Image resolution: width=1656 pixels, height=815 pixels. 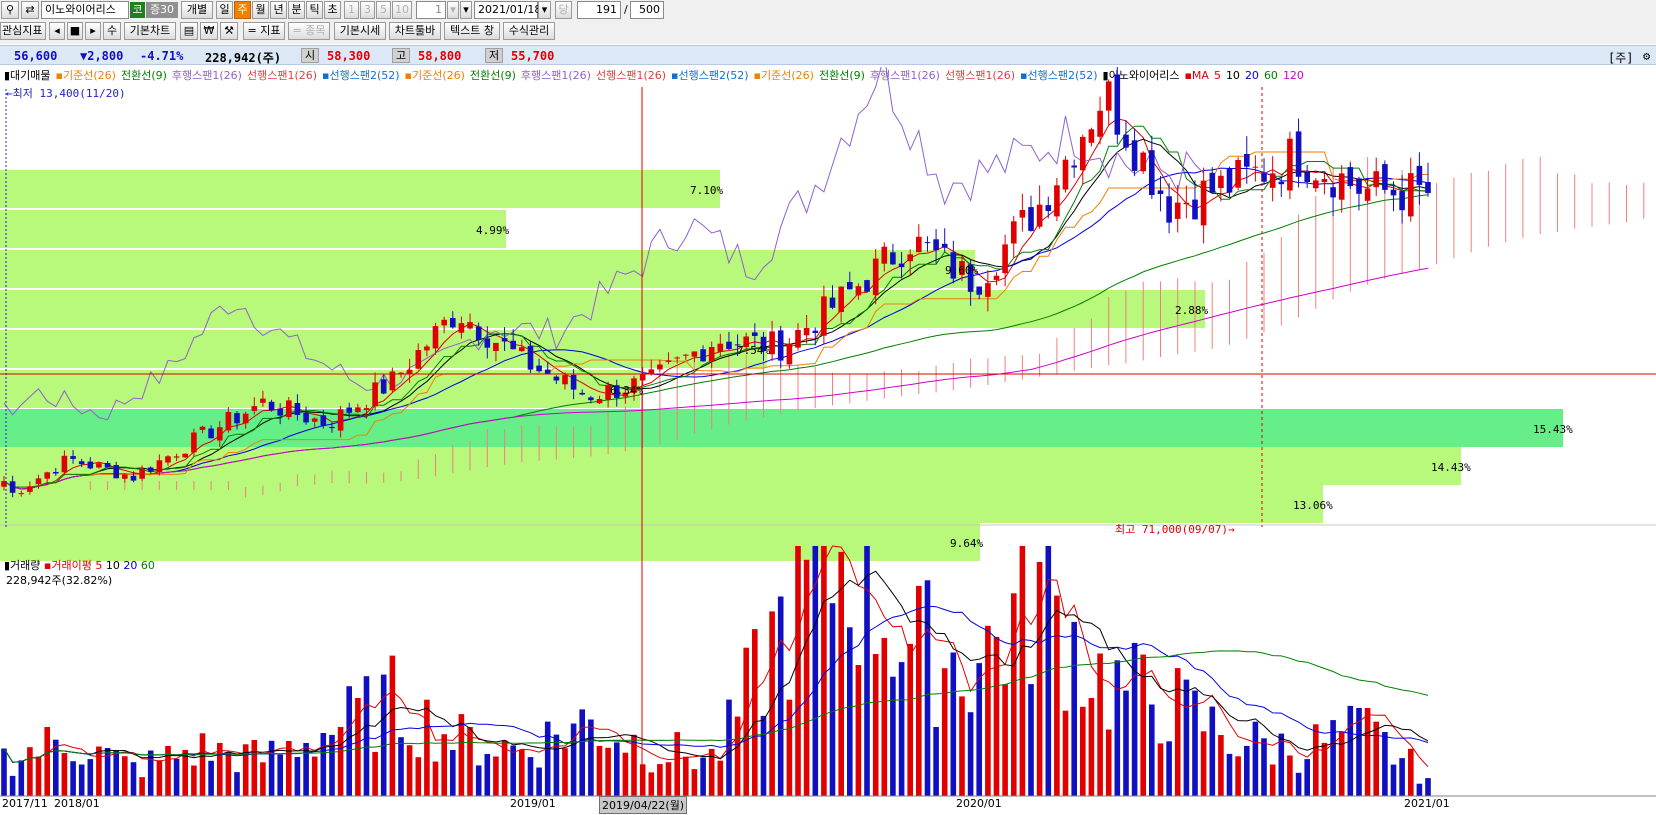 I want to click on text-window-button: 텍스트 창, so click(x=472, y=31).